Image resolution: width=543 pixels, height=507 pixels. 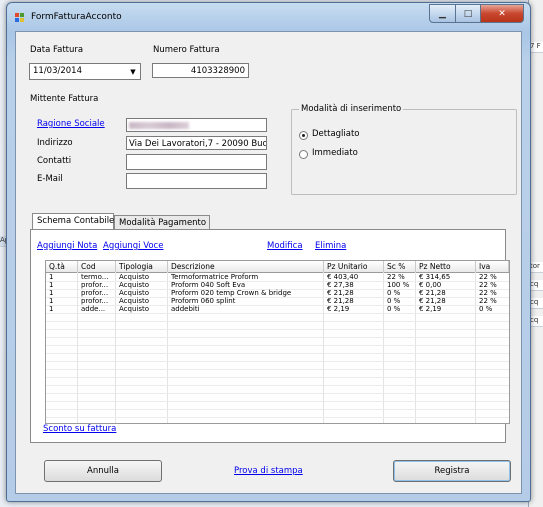 I want to click on numero-fattura-label: Numero Fattura, so click(x=186, y=50).